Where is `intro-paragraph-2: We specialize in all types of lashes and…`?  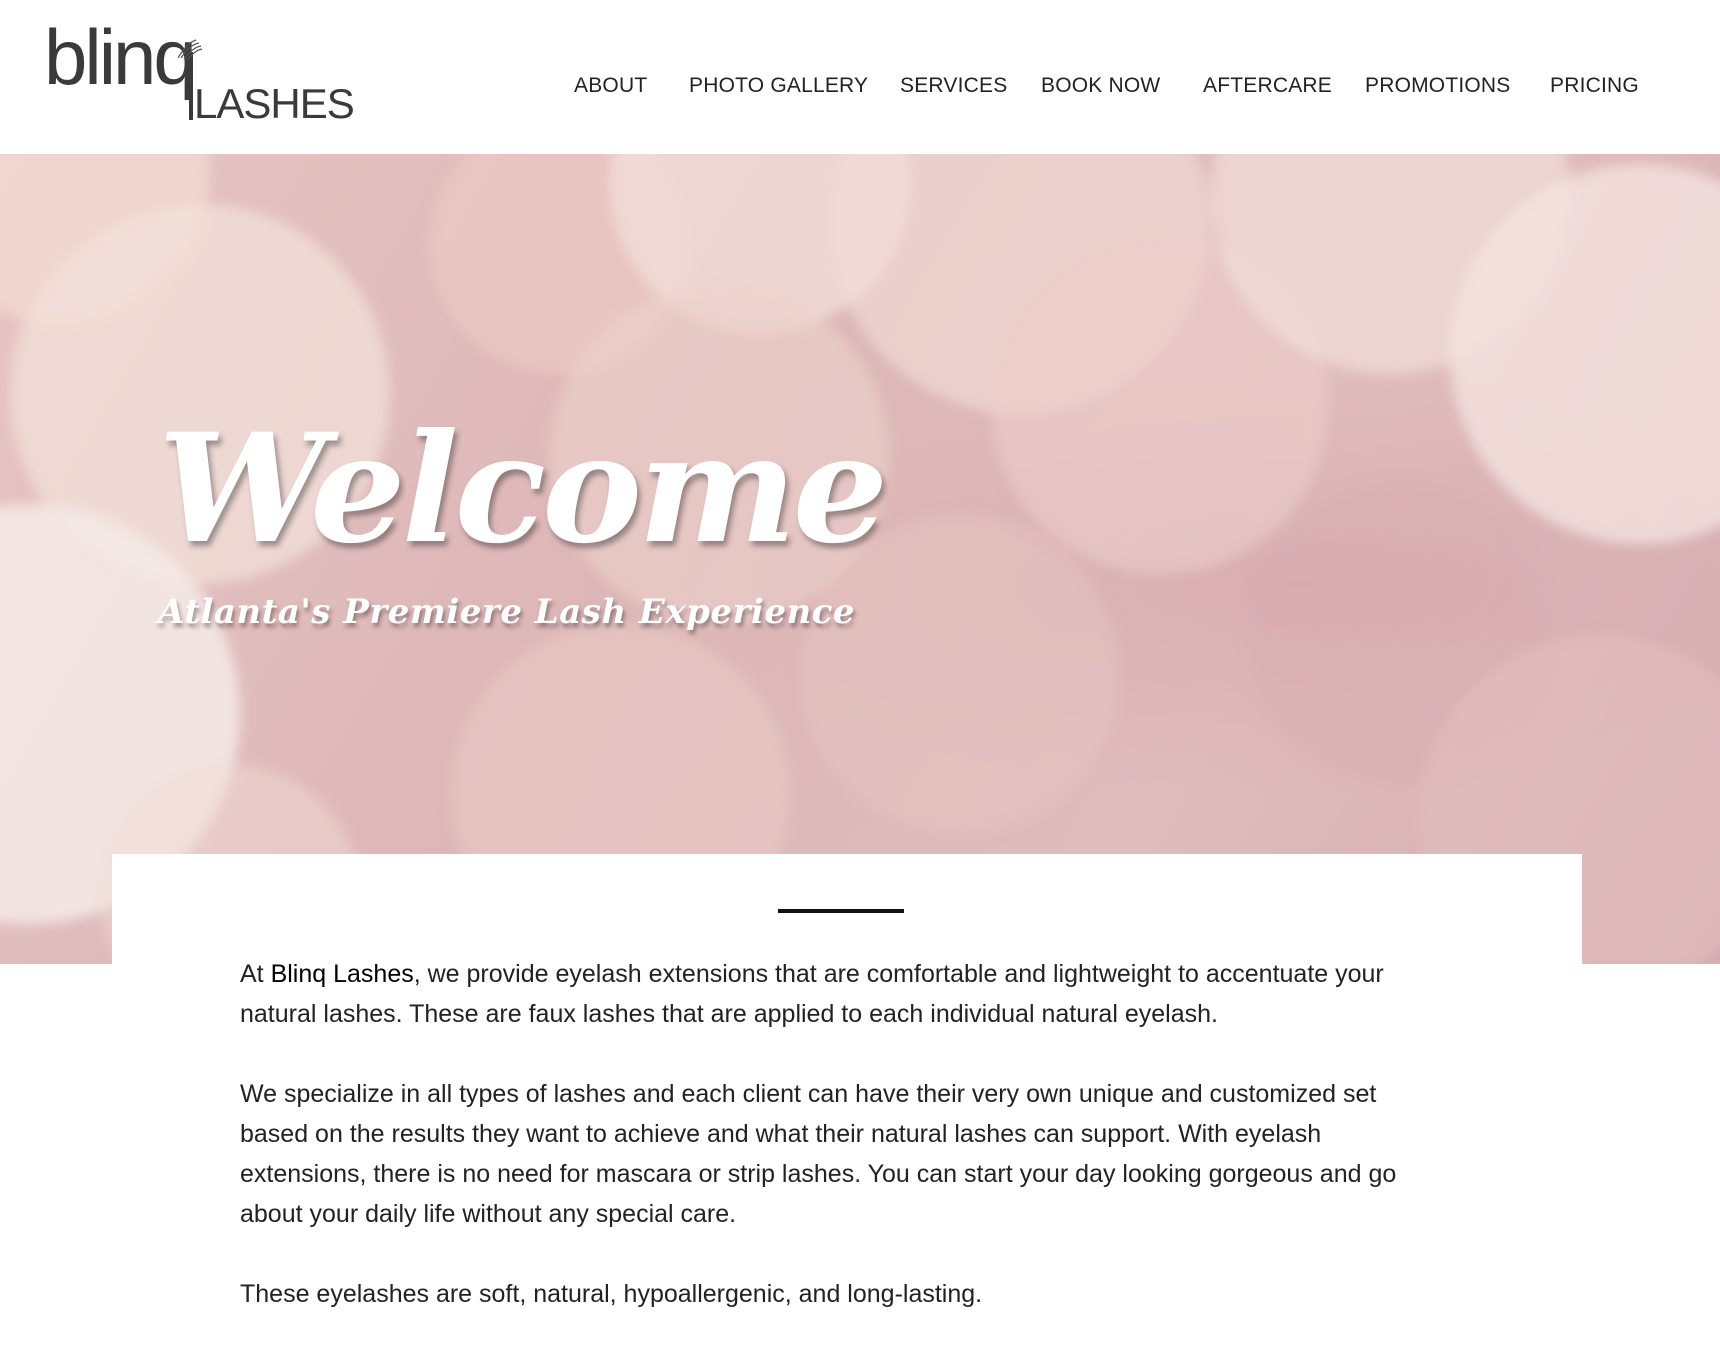 intro-paragraph-2: We specialize in all types of lashes and… is located at coordinates (818, 1154).